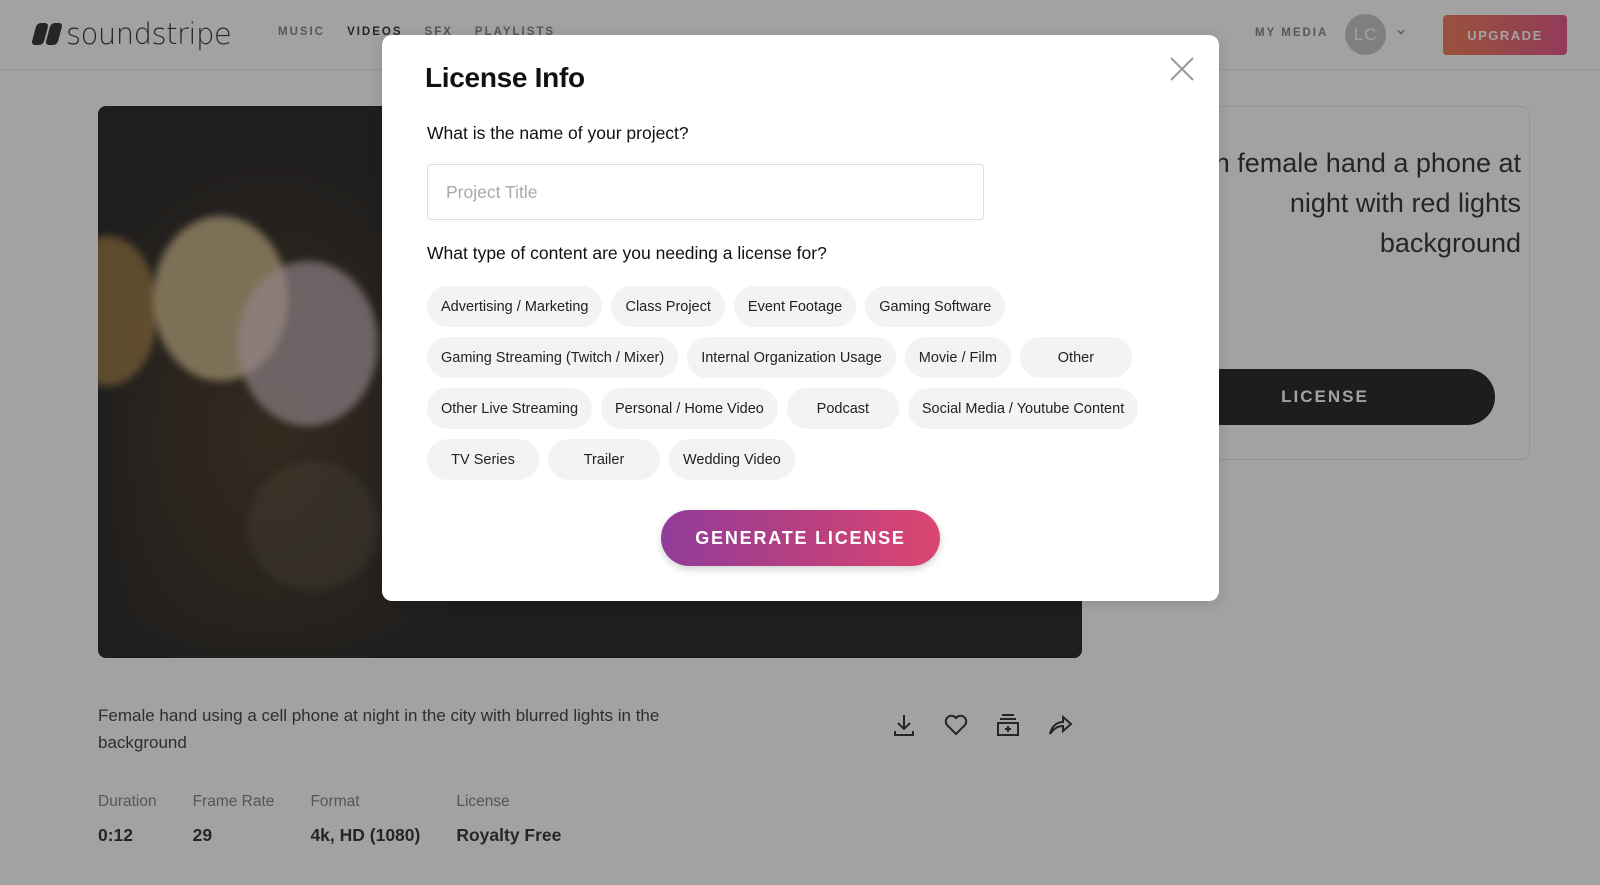  Describe the element at coordinates (505, 77) in the screenshot. I see `modal-title: License Info` at that location.